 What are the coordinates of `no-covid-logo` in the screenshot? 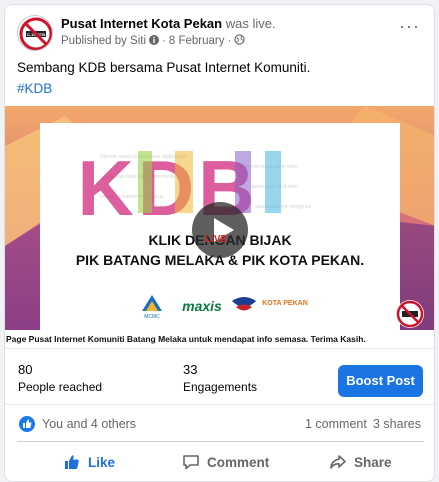 It's located at (410, 314).